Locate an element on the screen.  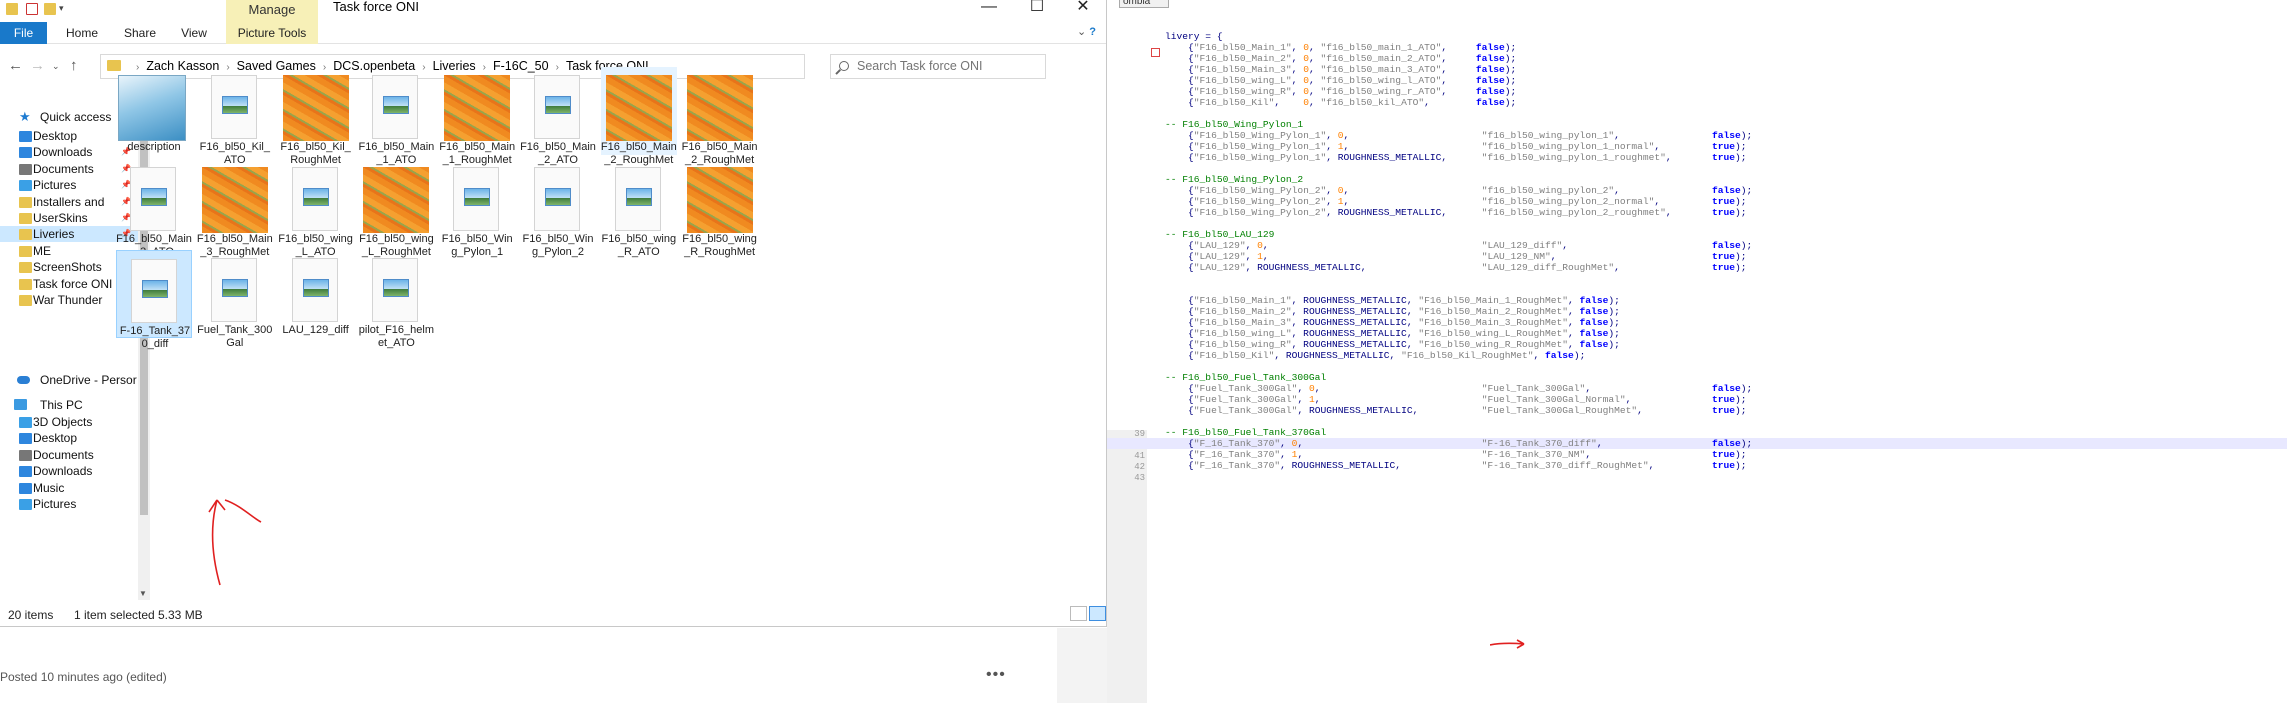
customize-toolbar-icon: ▾ is located at coordinates (65, 9).